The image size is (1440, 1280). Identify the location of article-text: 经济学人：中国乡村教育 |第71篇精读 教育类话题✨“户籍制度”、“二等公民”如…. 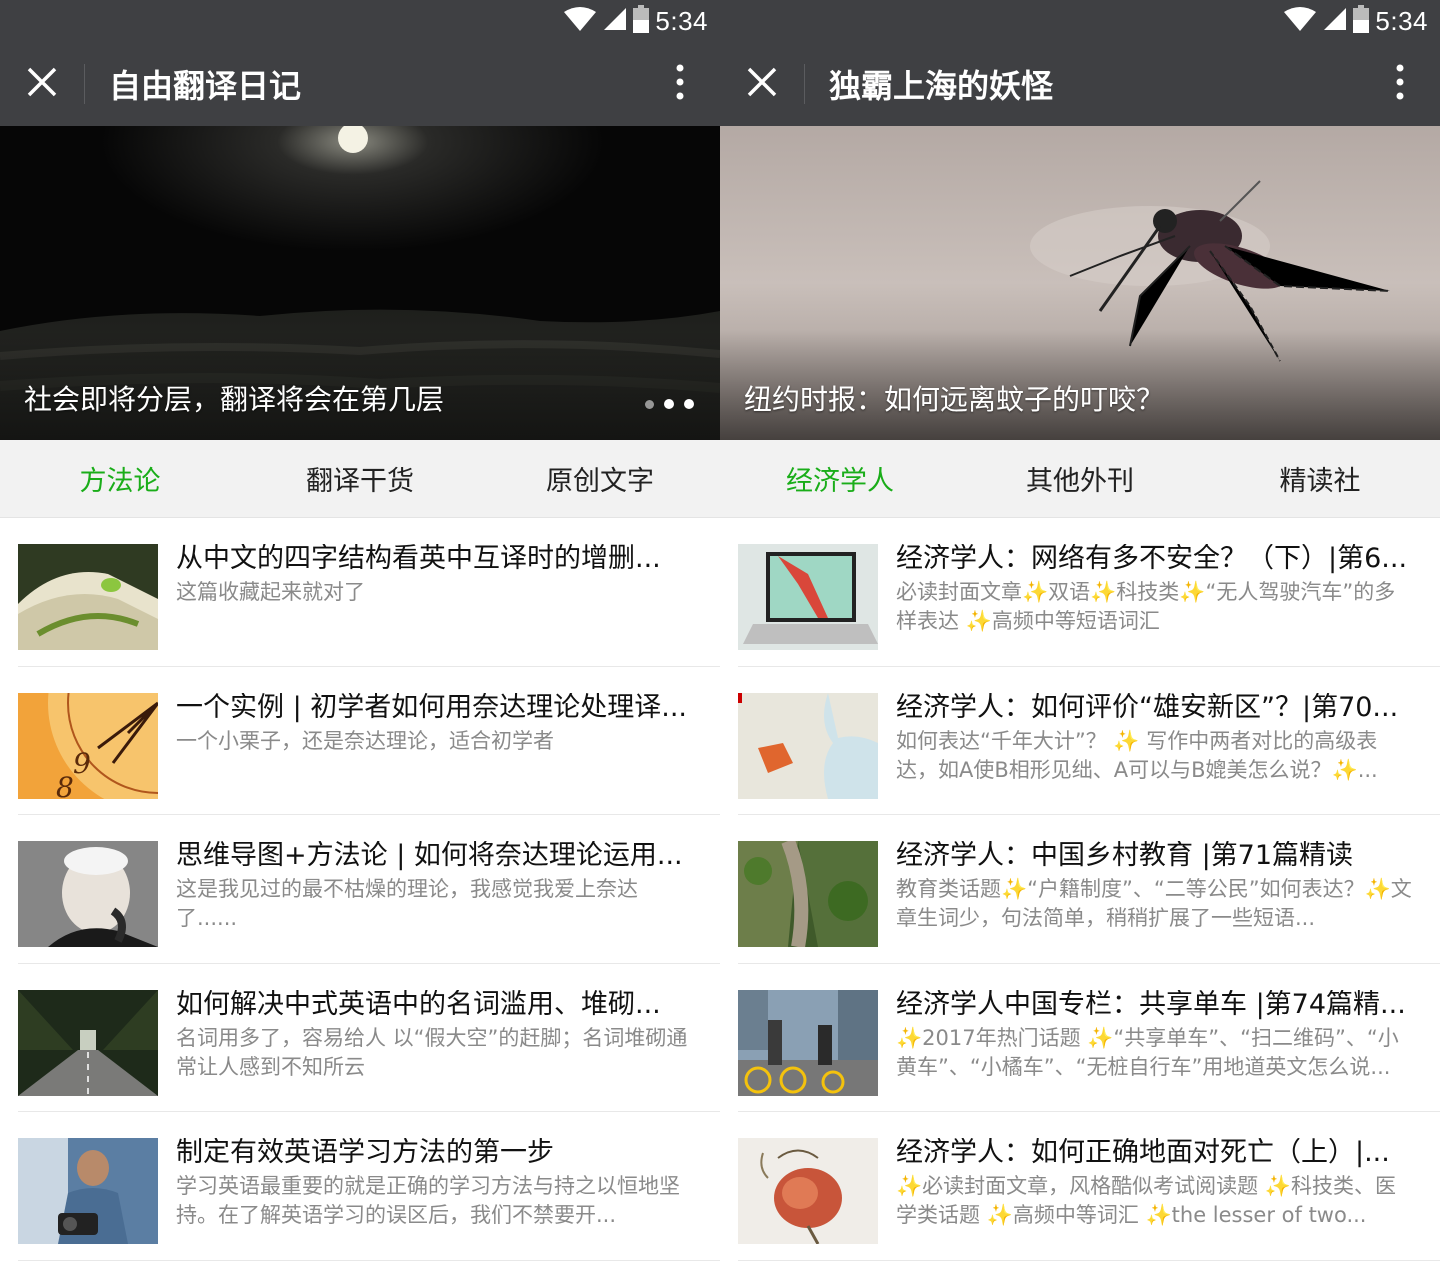
(1168, 902).